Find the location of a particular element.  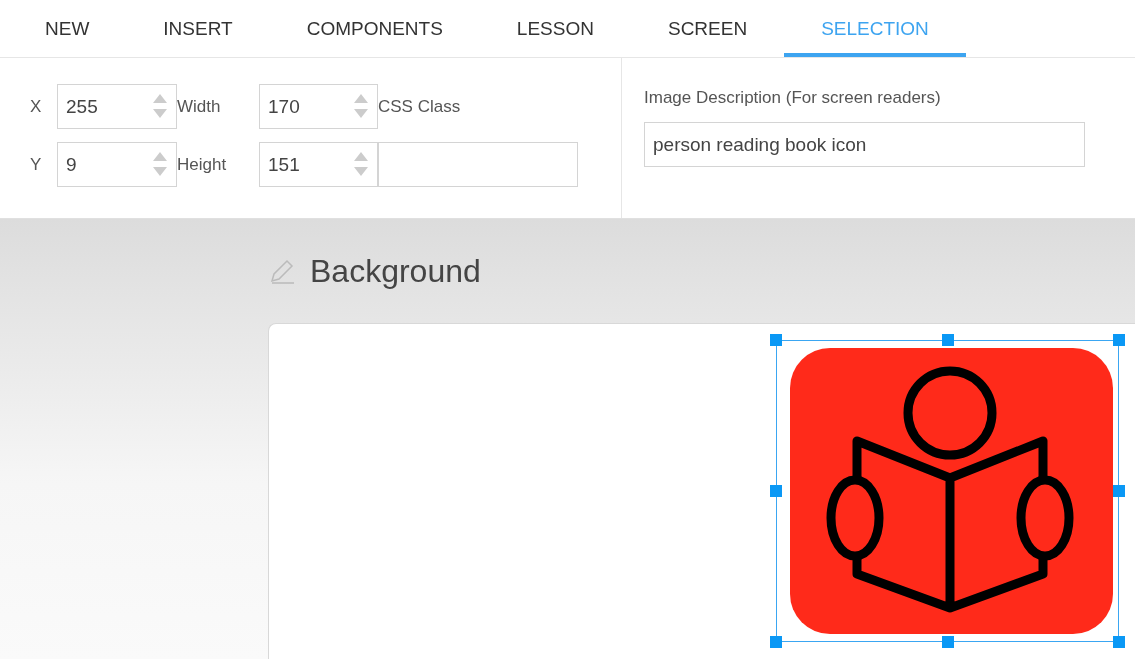

tab: INSERT is located at coordinates (198, 28).